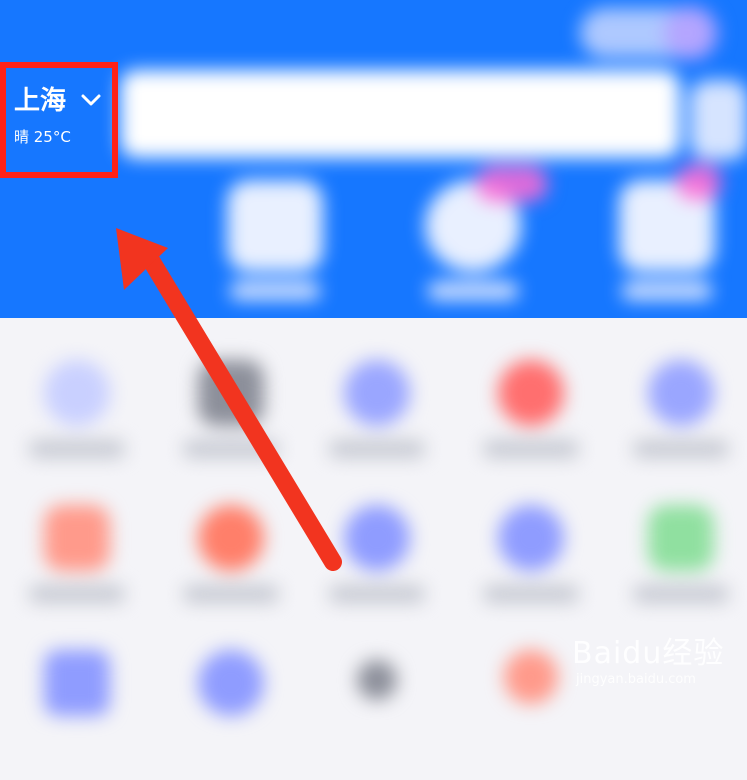 Image resolution: width=747 pixels, height=780 pixels. Describe the element at coordinates (59, 120) in the screenshot. I see `highlight-box` at that location.